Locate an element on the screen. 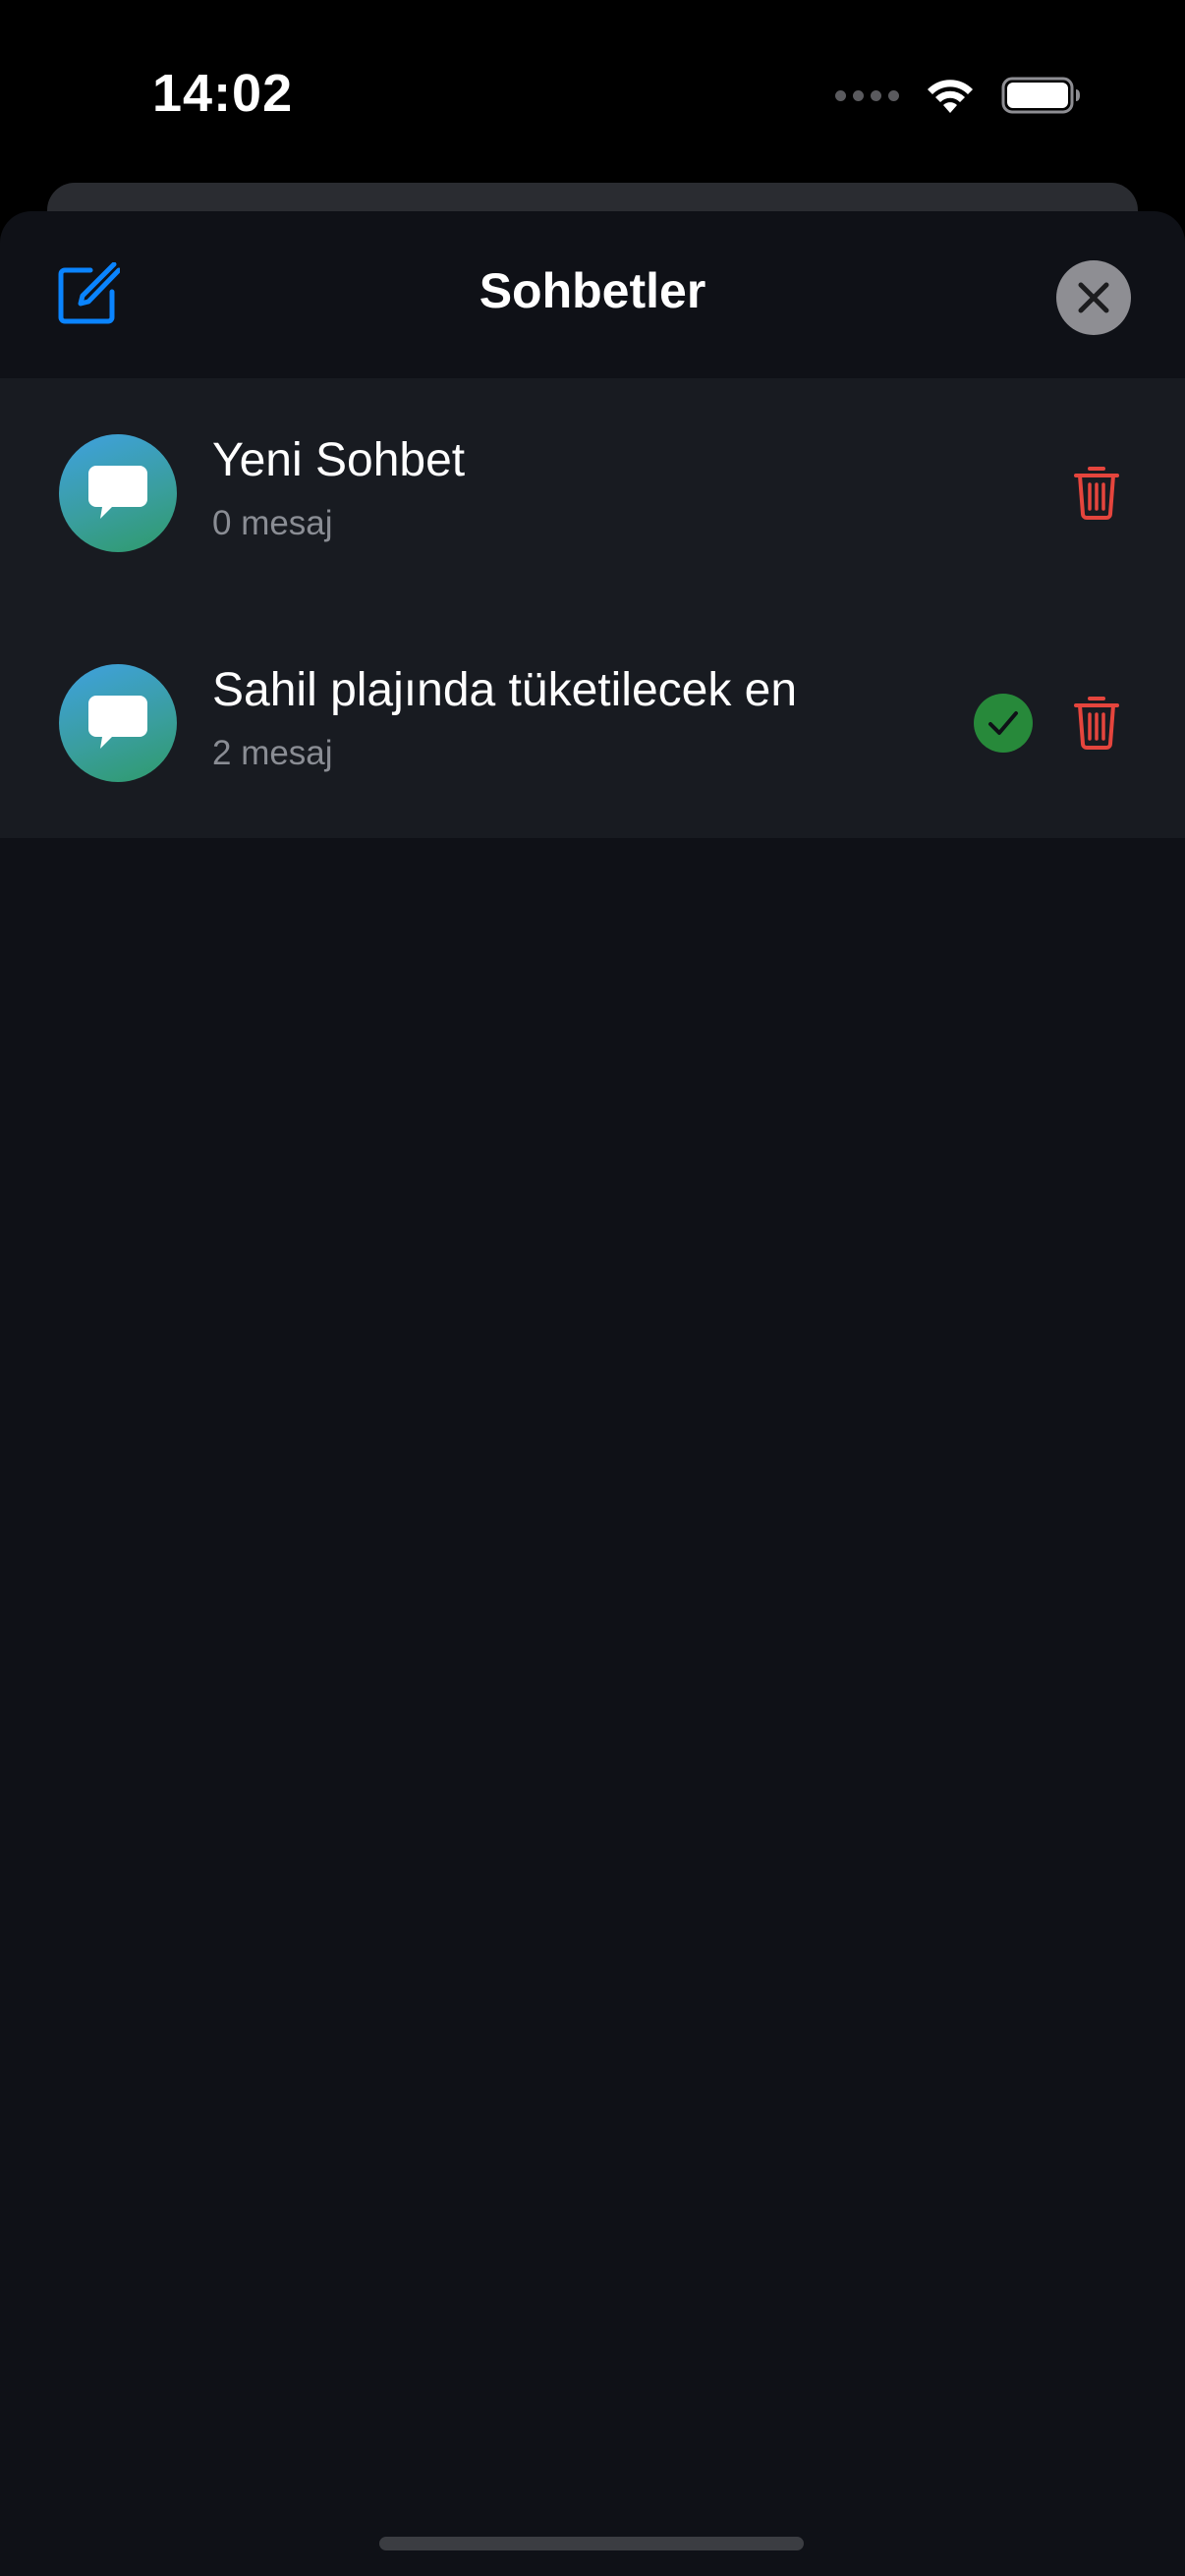 The image size is (1185, 2576). selected-check-icon is located at coordinates (1004, 723).